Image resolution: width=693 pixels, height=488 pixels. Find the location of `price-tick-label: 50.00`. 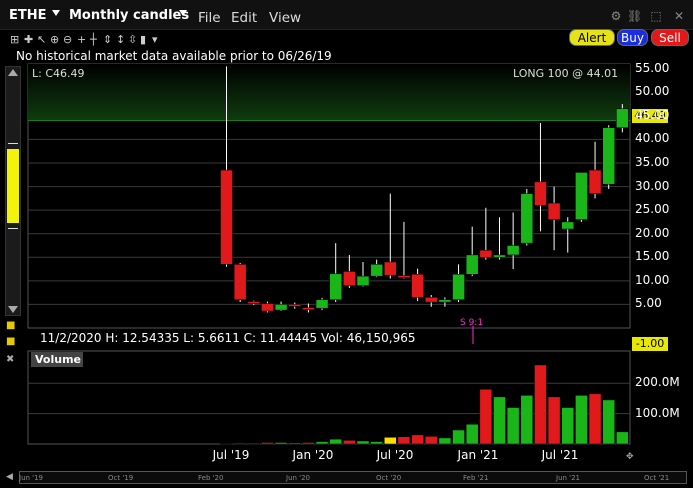

price-tick-label: 50.00 is located at coordinates (652, 91).